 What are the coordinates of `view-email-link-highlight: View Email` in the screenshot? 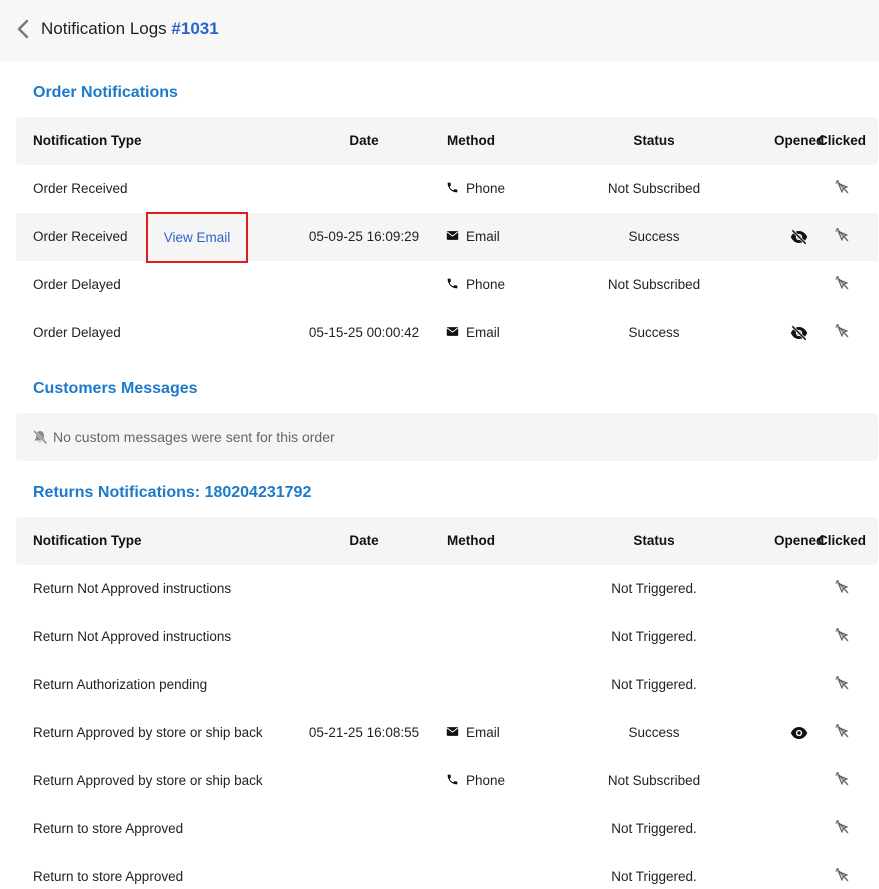 It's located at (197, 237).